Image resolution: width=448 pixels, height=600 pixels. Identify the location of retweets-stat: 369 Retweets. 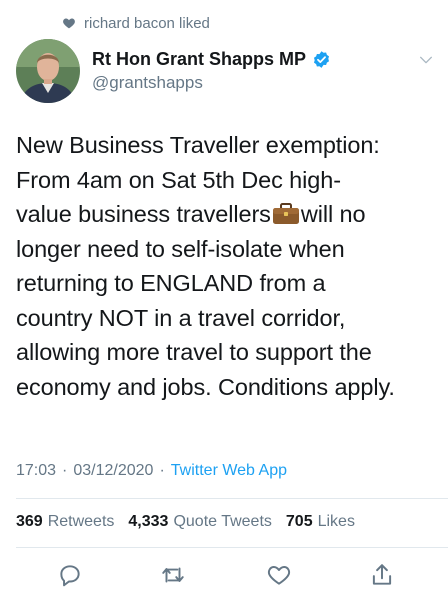
(65, 522).